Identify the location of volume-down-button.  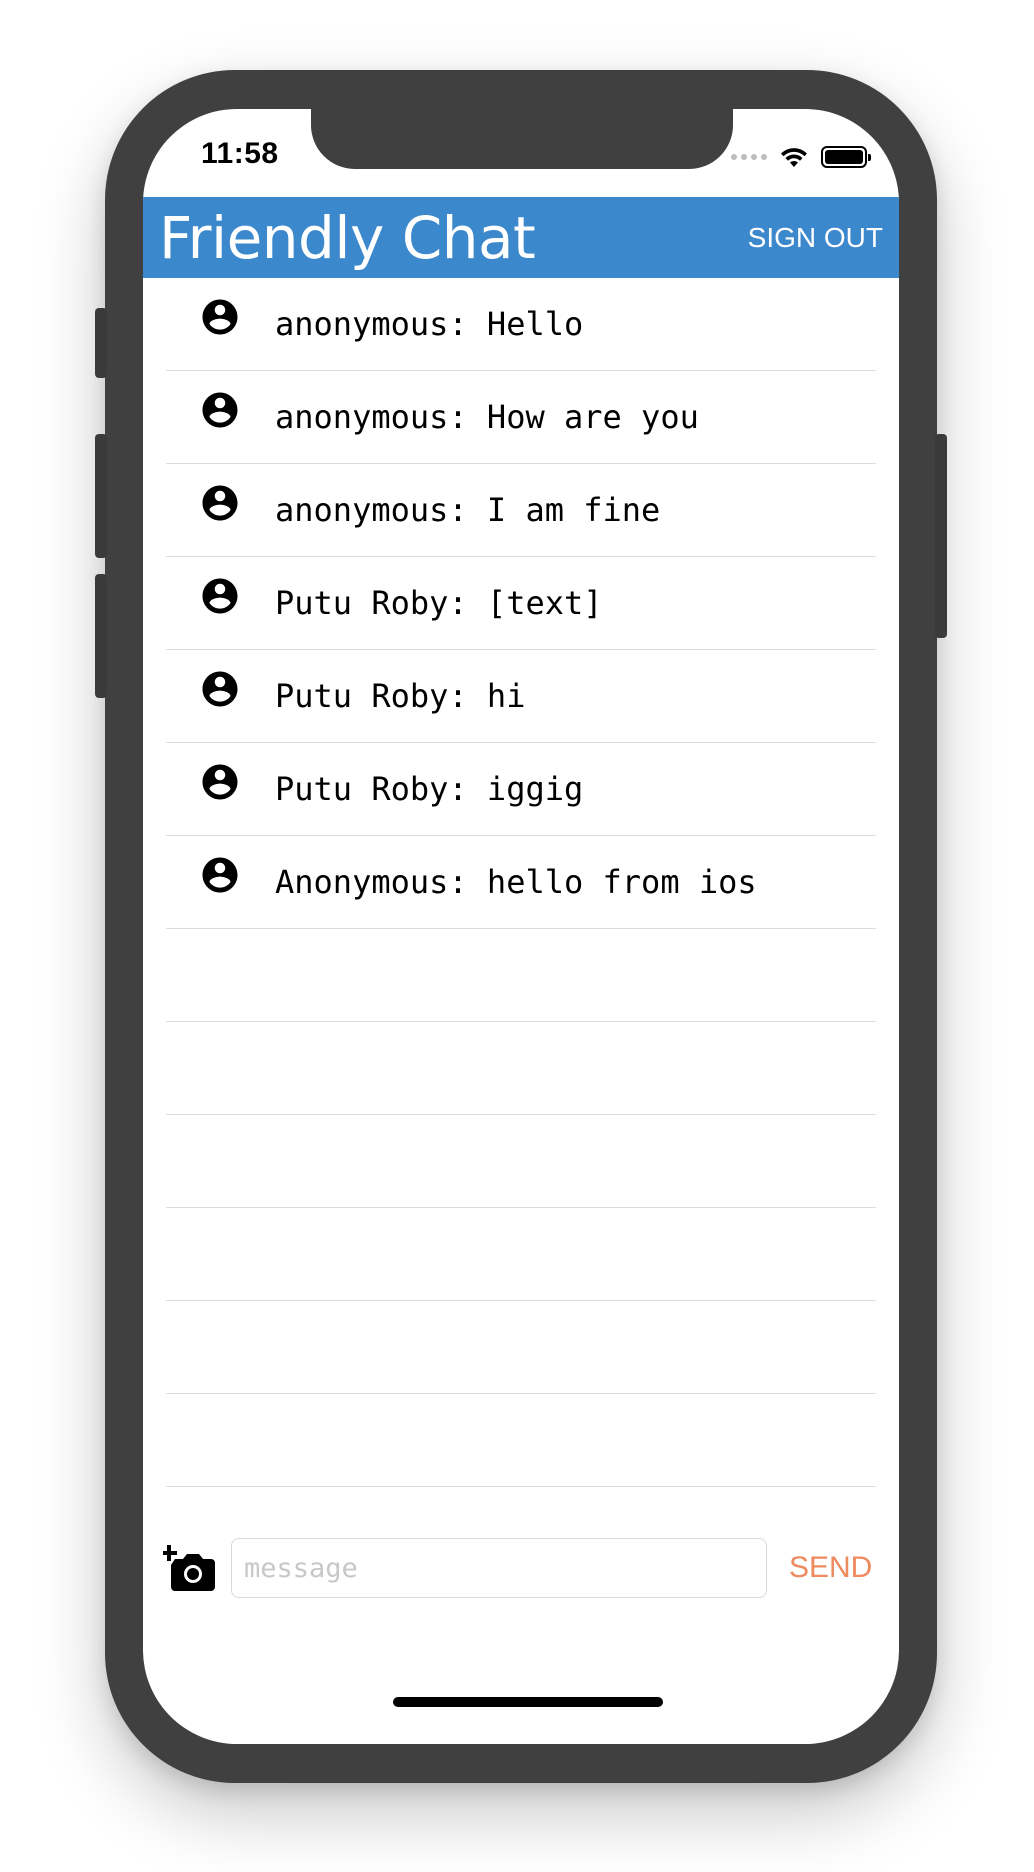
(101, 636).